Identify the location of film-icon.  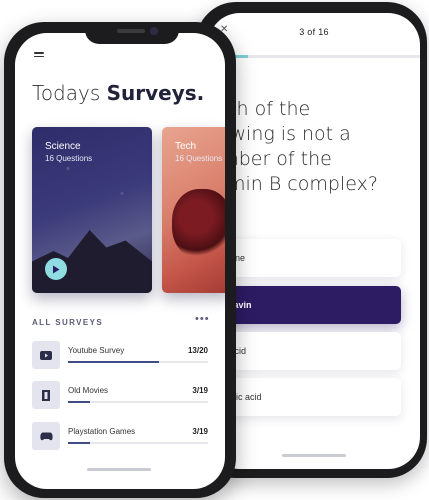
(46, 395).